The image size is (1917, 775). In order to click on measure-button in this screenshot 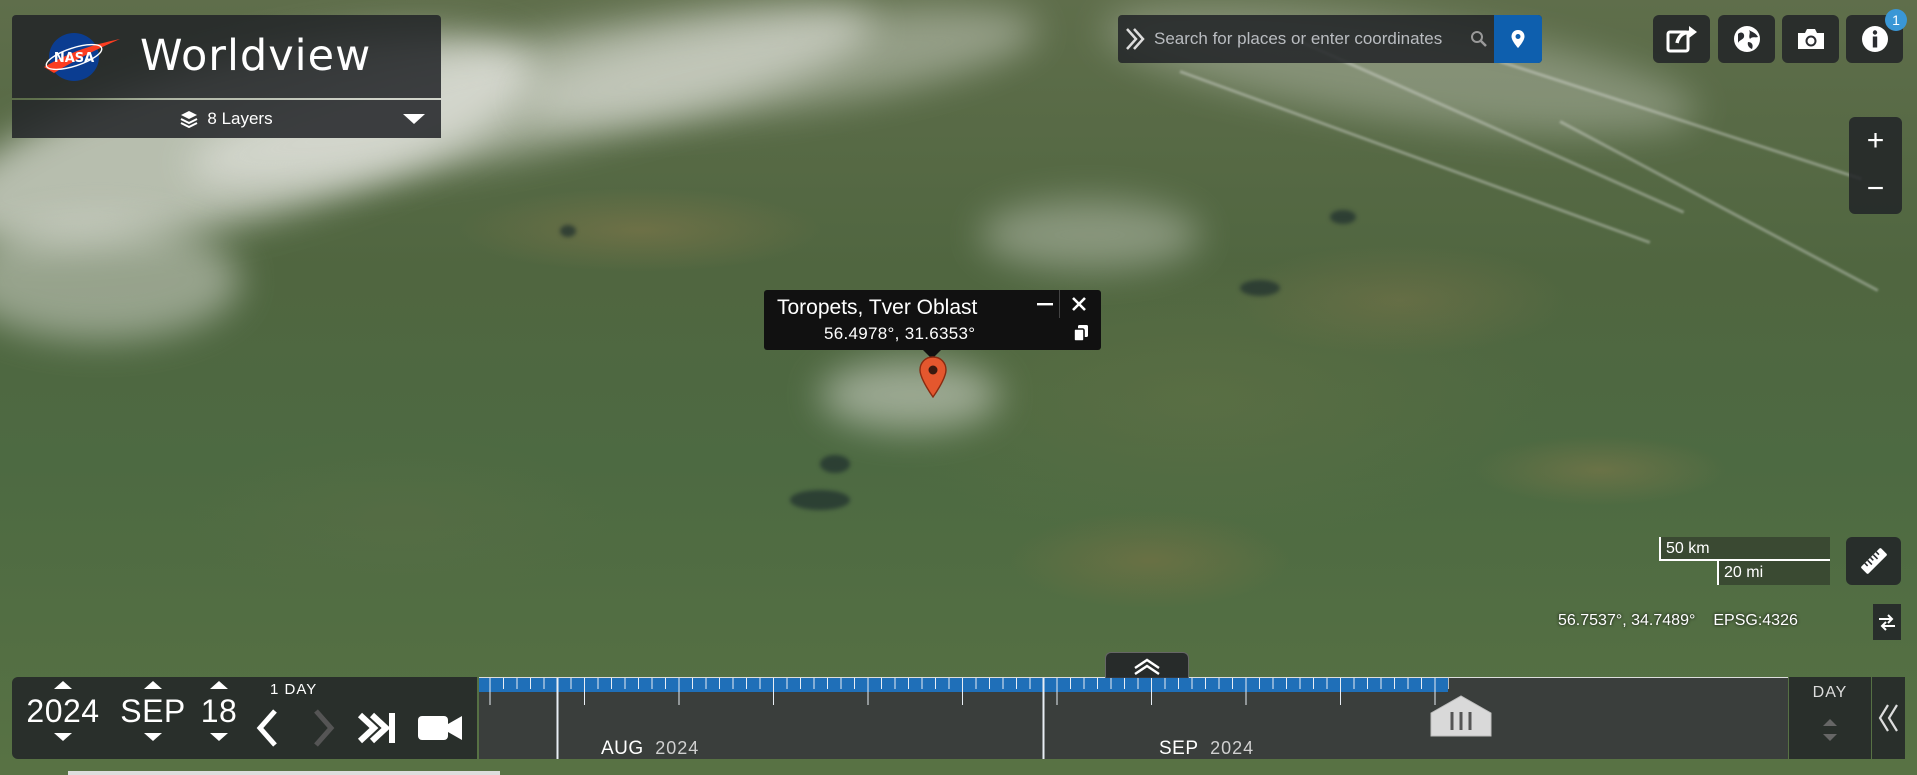, I will do `click(1873, 561)`.